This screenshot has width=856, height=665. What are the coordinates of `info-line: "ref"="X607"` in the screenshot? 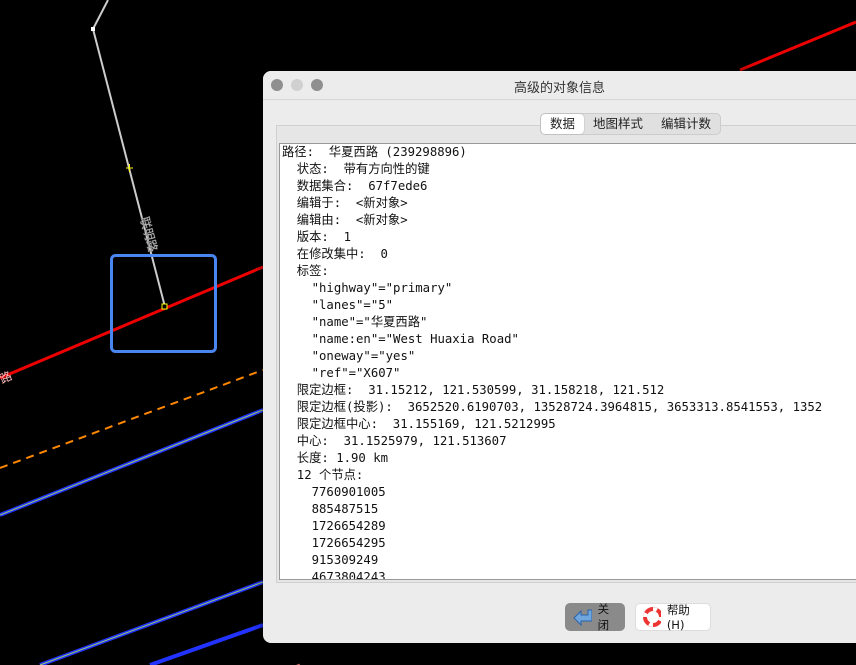 It's located at (341, 373).